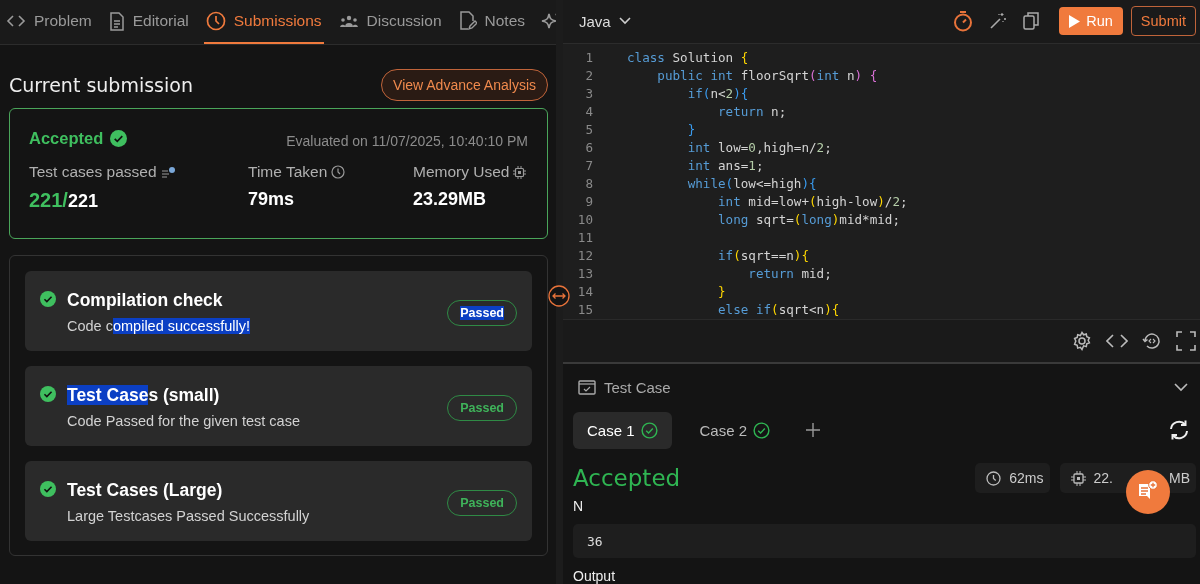 Image resolution: width=1200 pixels, height=584 pixels. Describe the element at coordinates (288, 172) in the screenshot. I see `stat-label: Time Taken` at that location.